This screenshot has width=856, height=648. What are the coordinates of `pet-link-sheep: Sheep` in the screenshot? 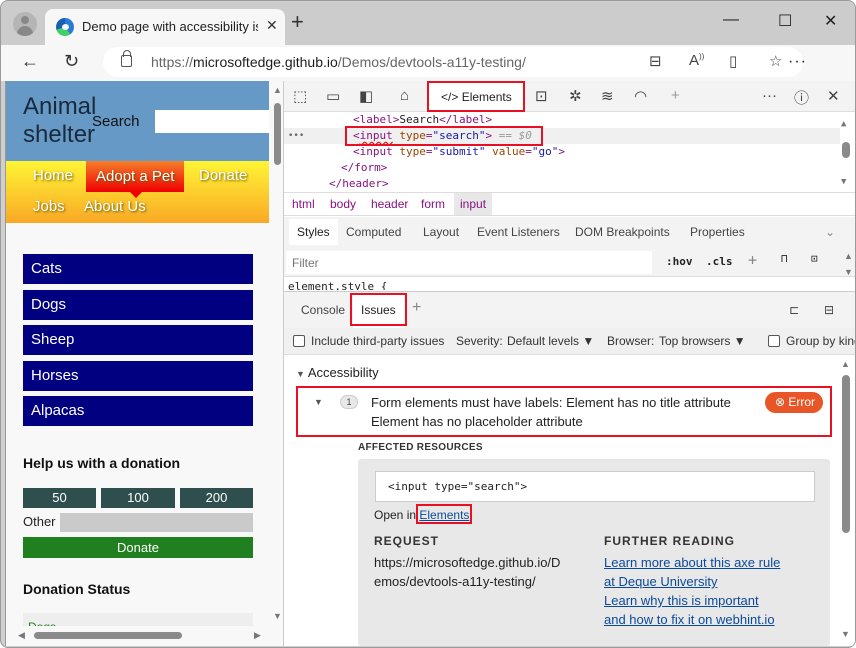 It's located at (138, 340).